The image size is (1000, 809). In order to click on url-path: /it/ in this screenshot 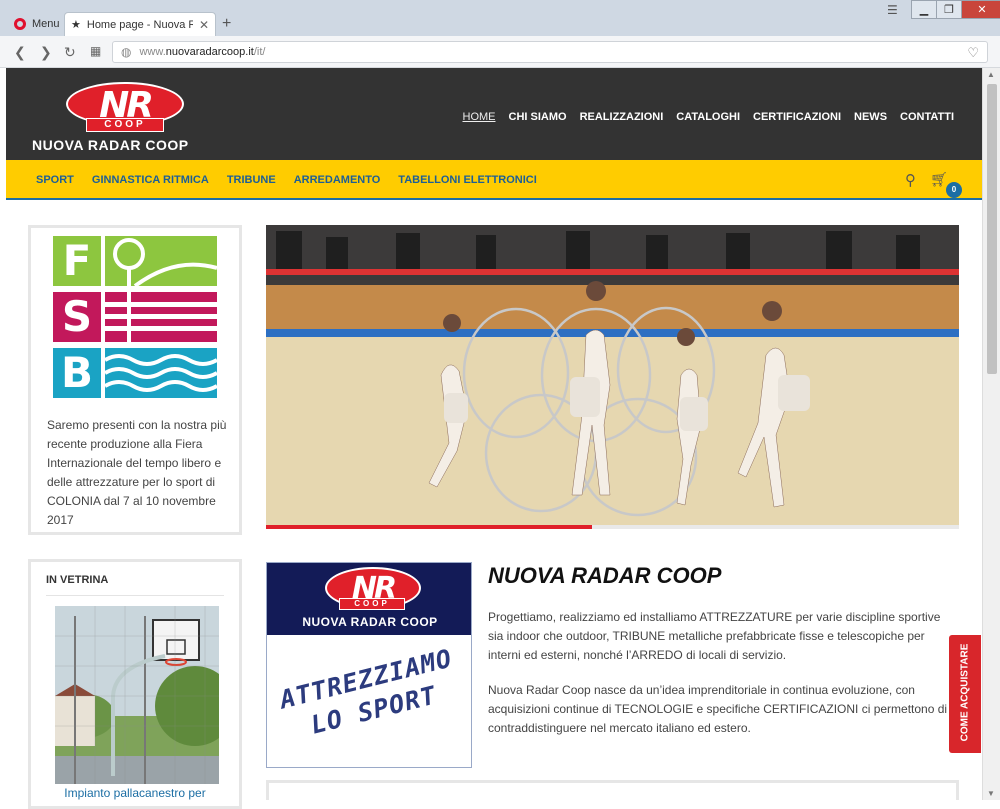, I will do `click(259, 52)`.